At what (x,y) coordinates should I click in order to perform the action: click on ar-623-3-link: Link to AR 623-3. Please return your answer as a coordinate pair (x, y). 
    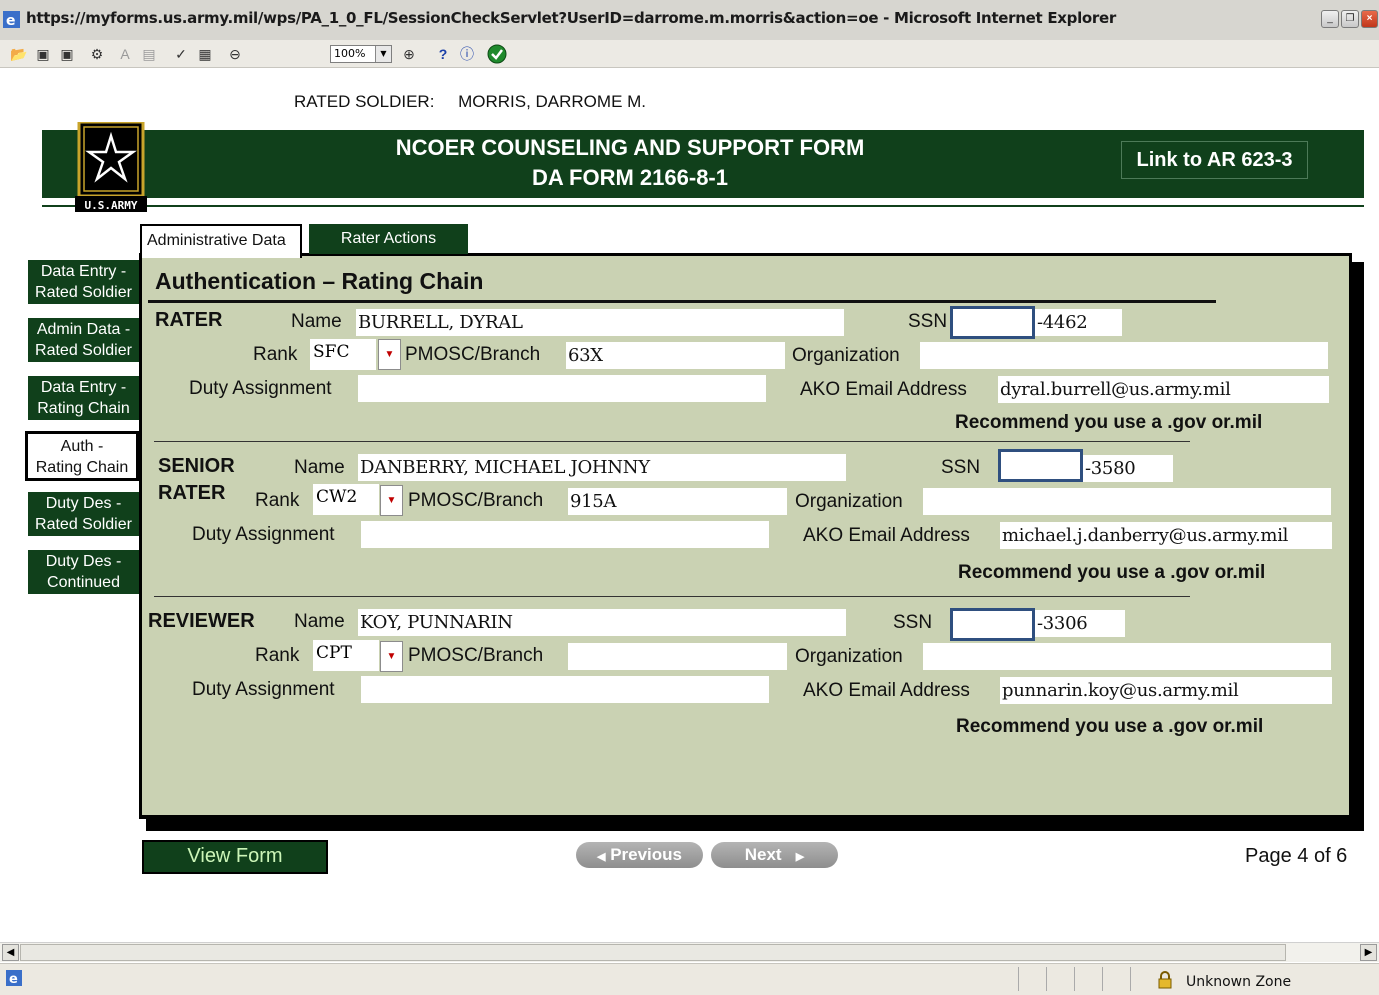
    Looking at the image, I should click on (1214, 160).